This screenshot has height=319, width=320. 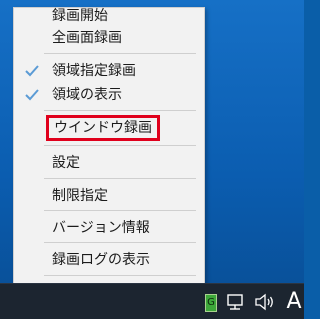 What do you see at coordinates (294, 302) in the screenshot?
I see `ime-indicator: A` at bounding box center [294, 302].